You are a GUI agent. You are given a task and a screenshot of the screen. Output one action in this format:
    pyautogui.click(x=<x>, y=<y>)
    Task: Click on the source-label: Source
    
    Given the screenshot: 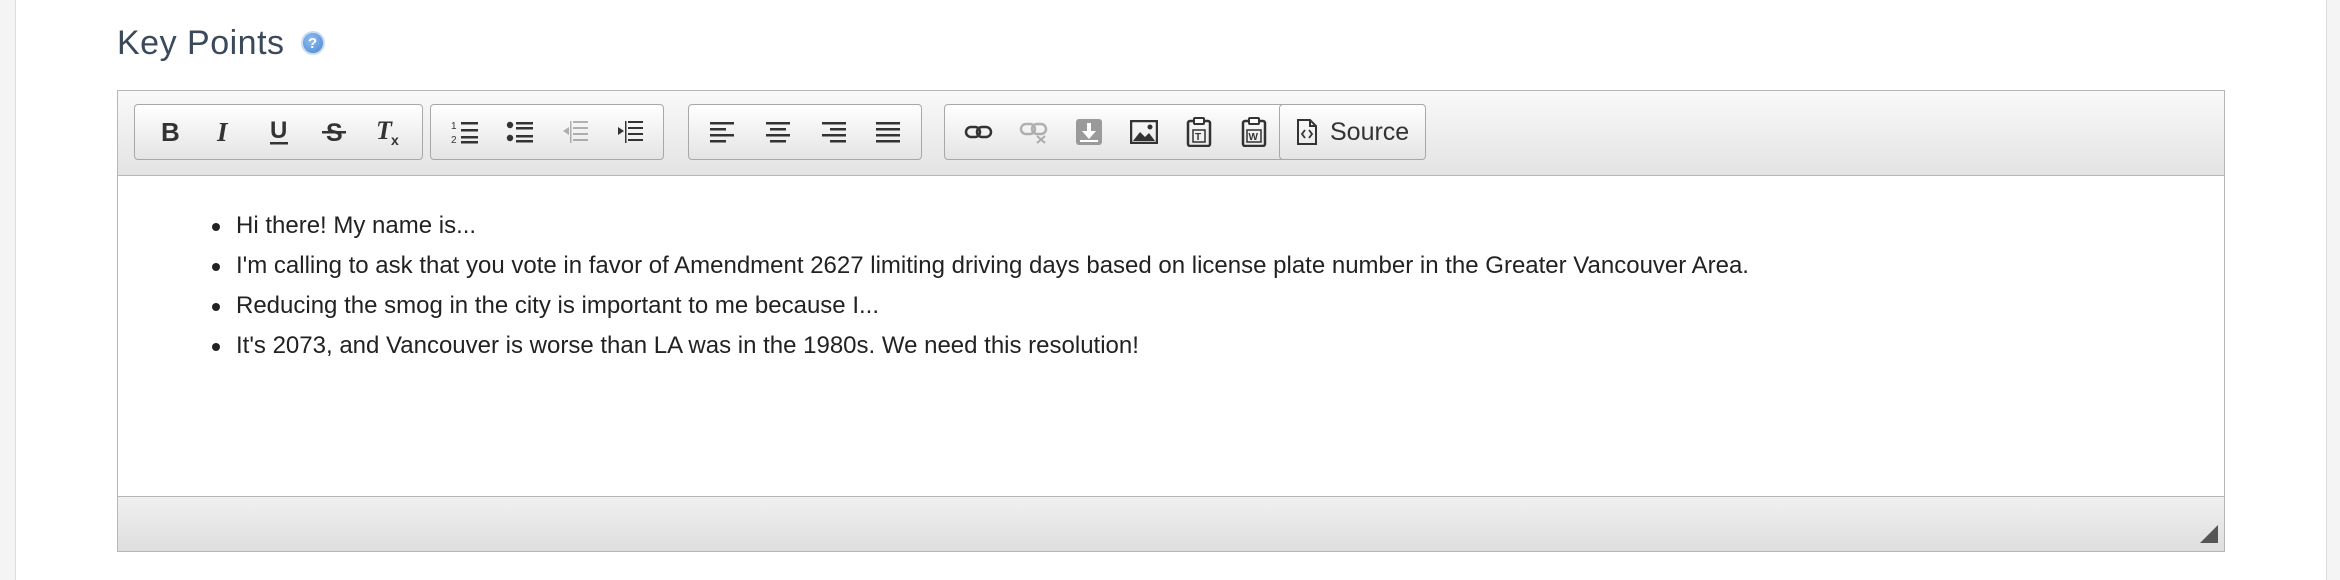 What is the action you would take?
    pyautogui.click(x=1370, y=131)
    